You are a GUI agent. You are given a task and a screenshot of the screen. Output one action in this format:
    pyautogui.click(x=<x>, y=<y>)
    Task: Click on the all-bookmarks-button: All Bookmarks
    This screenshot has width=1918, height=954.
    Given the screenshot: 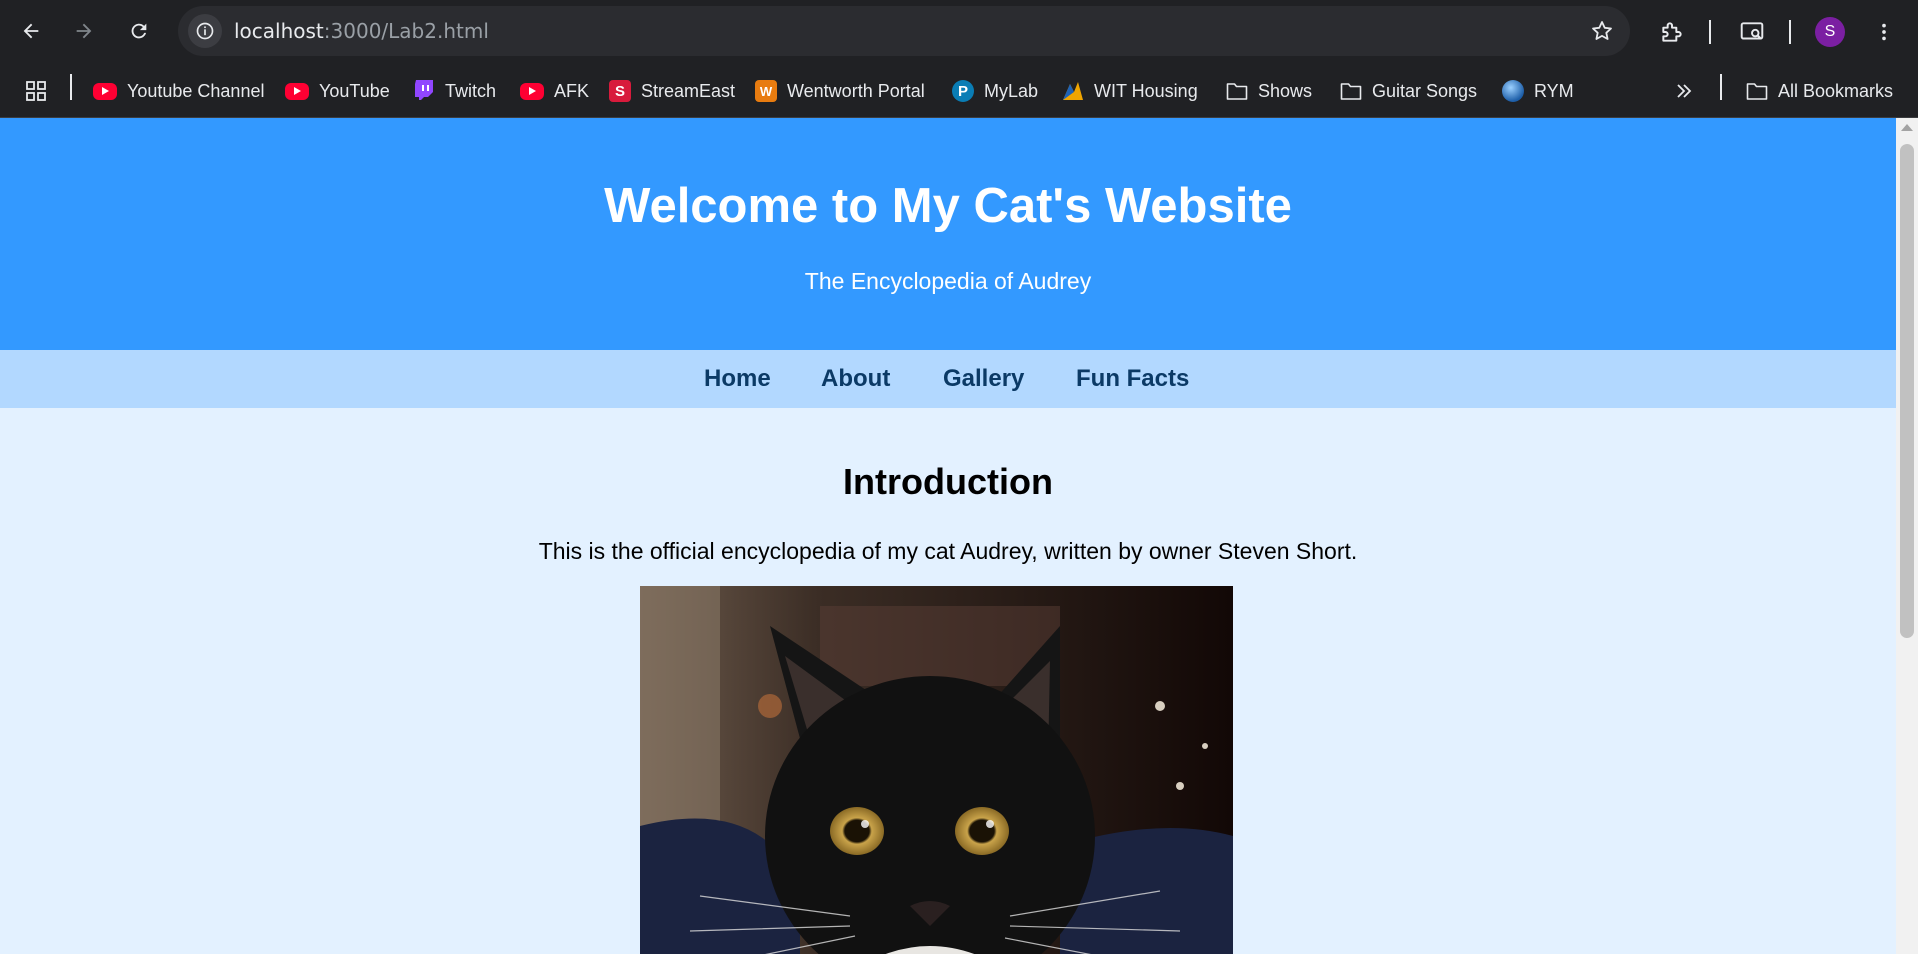 What is the action you would take?
    pyautogui.click(x=1819, y=91)
    